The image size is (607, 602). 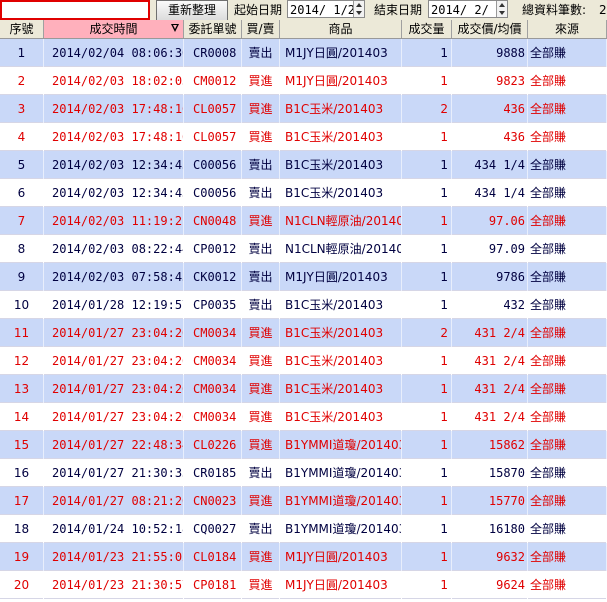 I want to click on col-header-qty: 成交量, so click(x=427, y=29).